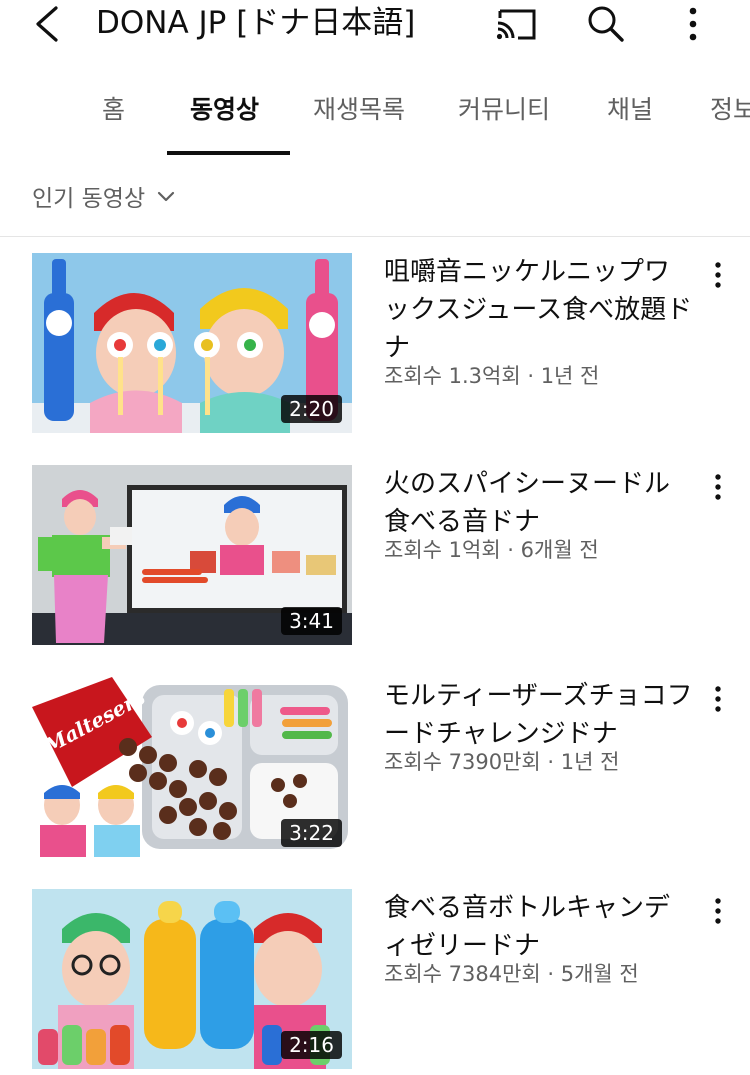  I want to click on tab-about: 정보, so click(730, 110).